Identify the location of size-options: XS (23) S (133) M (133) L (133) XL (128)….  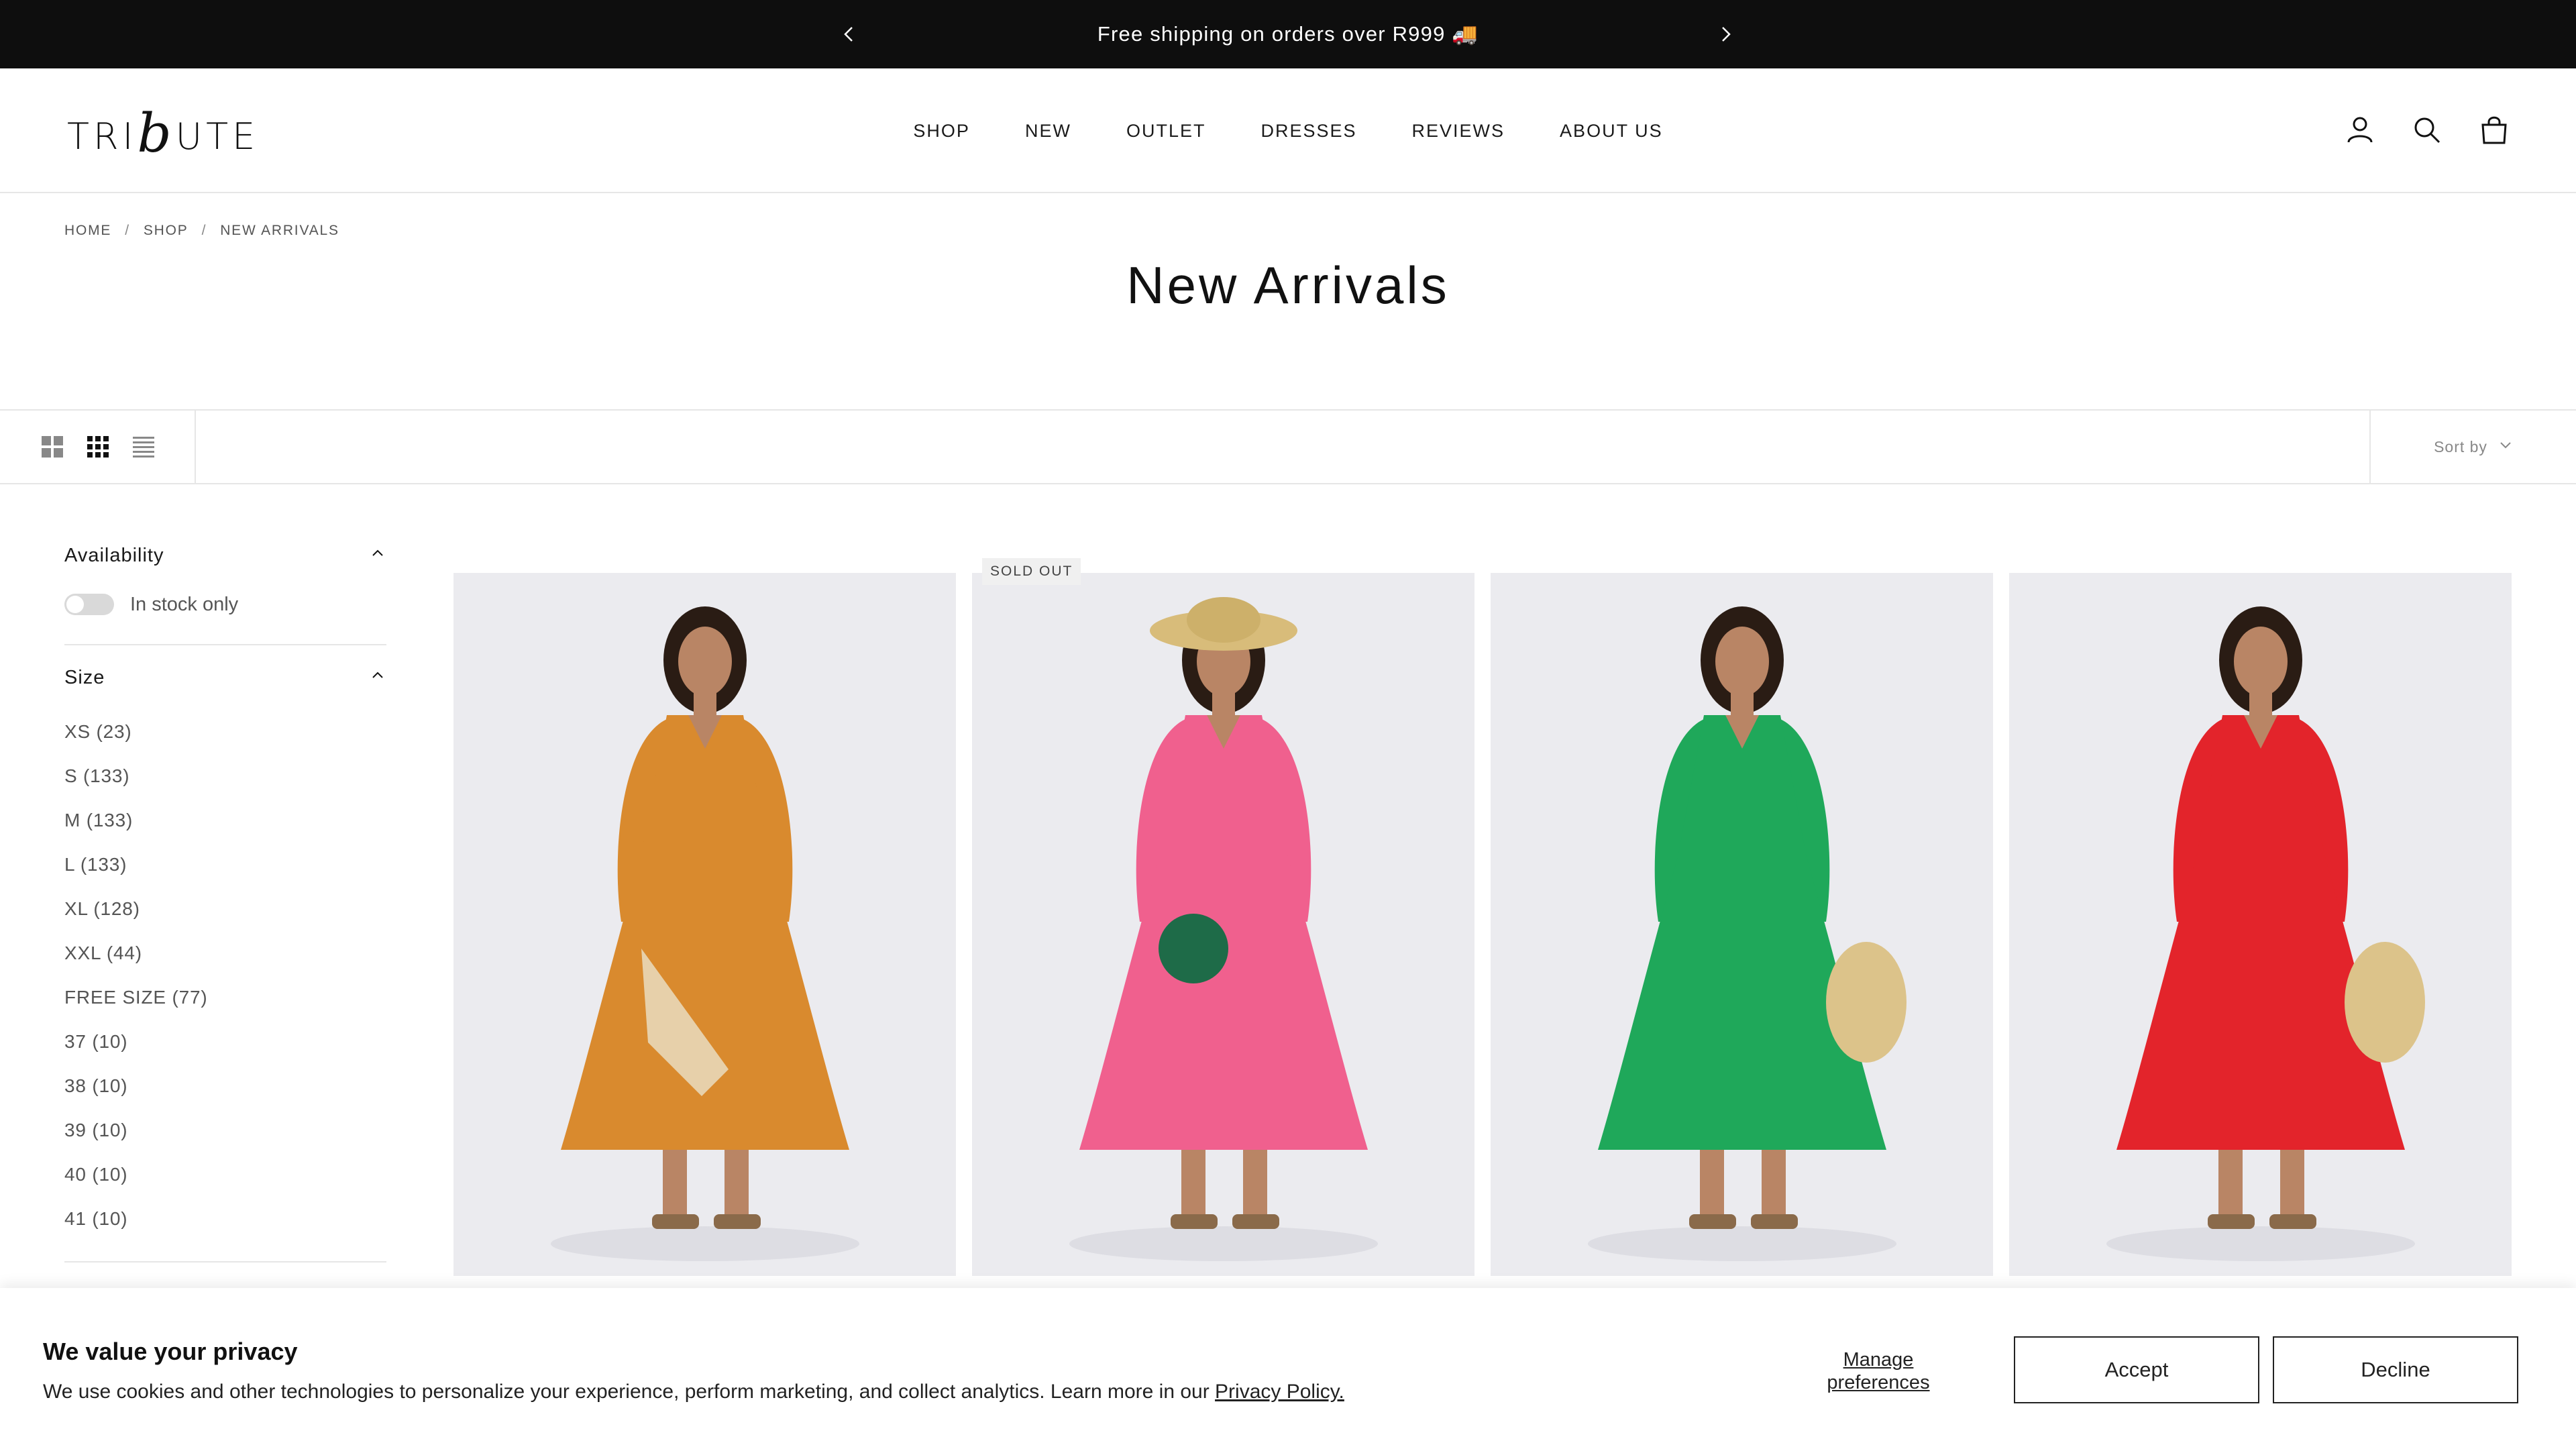
(225, 985).